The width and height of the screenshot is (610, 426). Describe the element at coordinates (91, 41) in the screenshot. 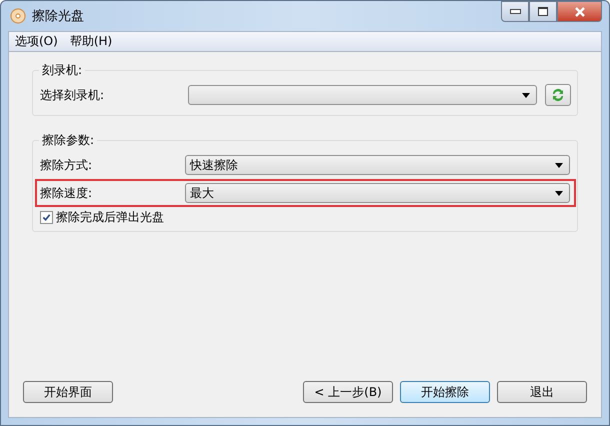

I see `menu-item: 帮助(H)` at that location.